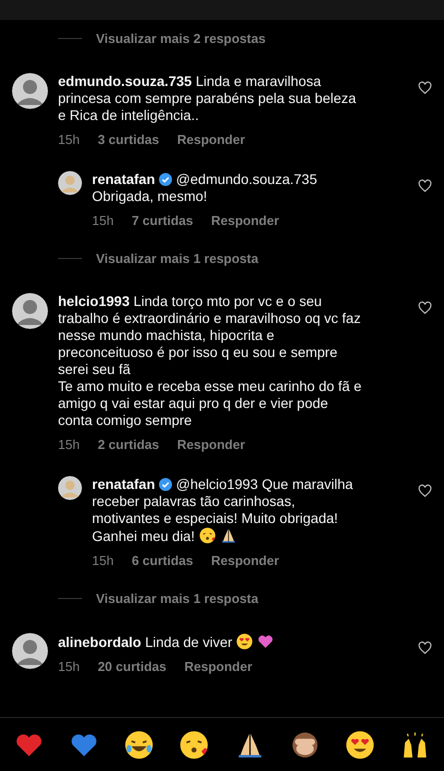 This screenshot has width=444, height=771. Describe the element at coordinates (211, 642) in the screenshot. I see `comment-text: alinebordalo Linda de viver` at that location.